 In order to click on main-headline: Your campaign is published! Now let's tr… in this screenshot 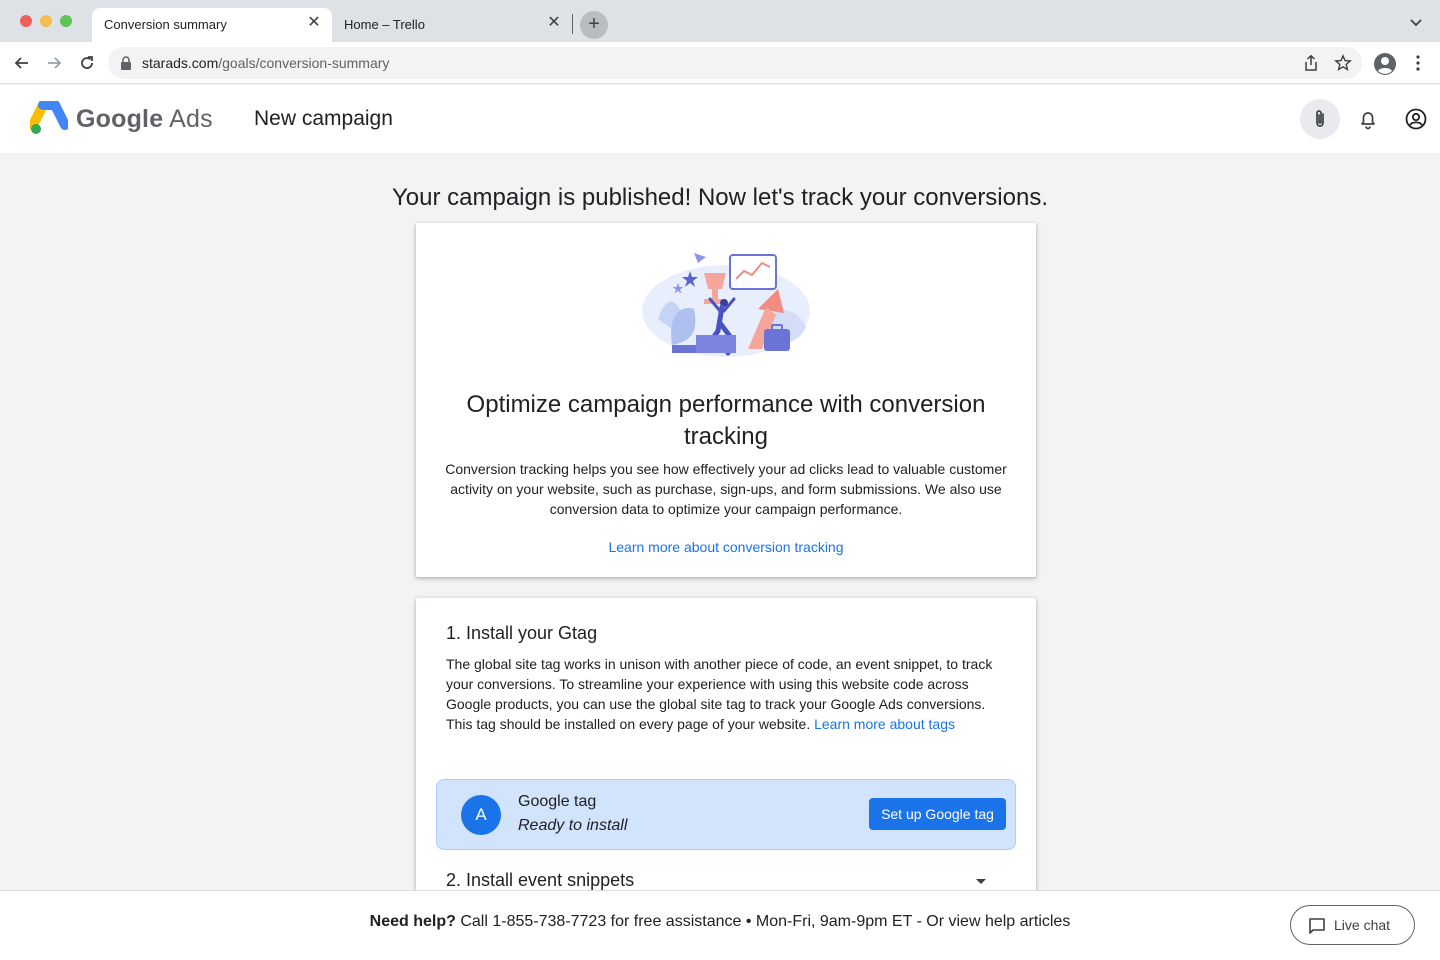, I will do `click(719, 197)`.